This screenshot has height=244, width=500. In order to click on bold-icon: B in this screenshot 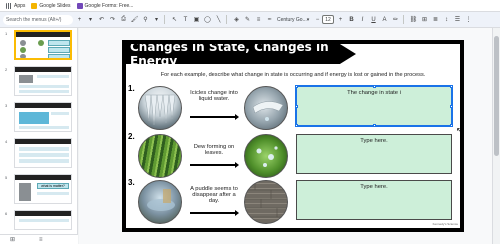, I will do `click(351, 19)`.